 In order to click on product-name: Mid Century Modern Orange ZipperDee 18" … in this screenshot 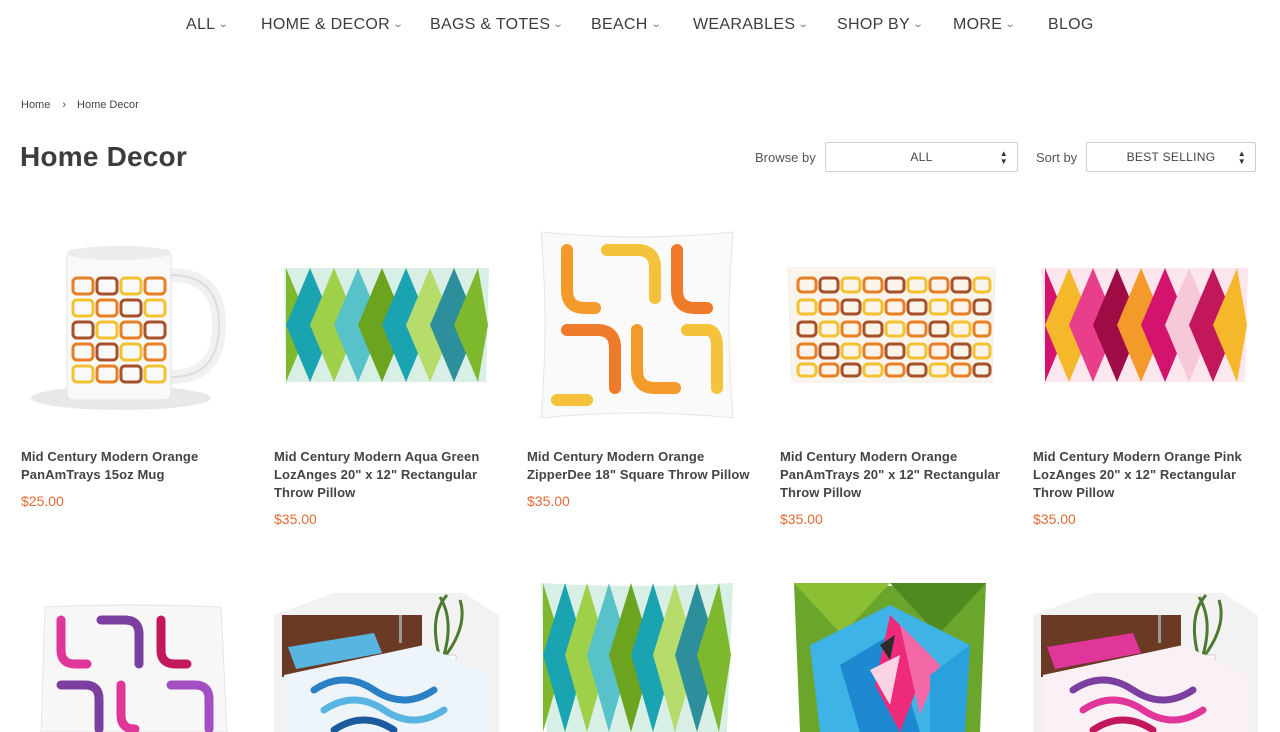, I will do `click(639, 466)`.